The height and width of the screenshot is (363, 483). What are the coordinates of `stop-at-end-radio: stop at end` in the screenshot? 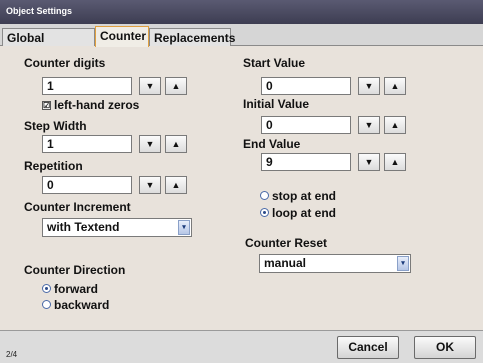 It's located at (298, 196).